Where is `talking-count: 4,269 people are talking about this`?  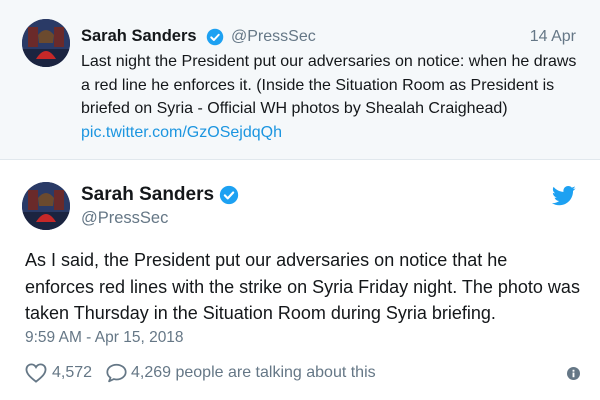 talking-count: 4,269 people are talking about this is located at coordinates (253, 373).